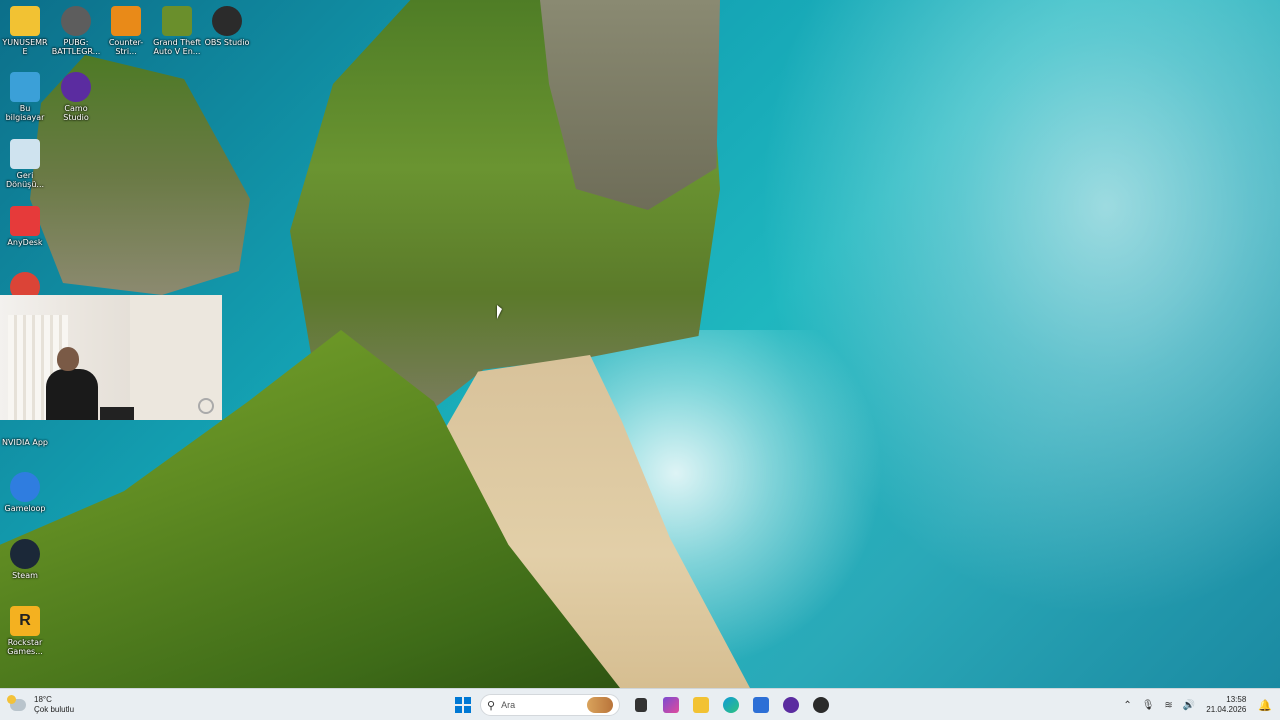 The image size is (1280, 721). Describe the element at coordinates (491, 705) in the screenshot. I see `search-icon: ⚲` at that location.